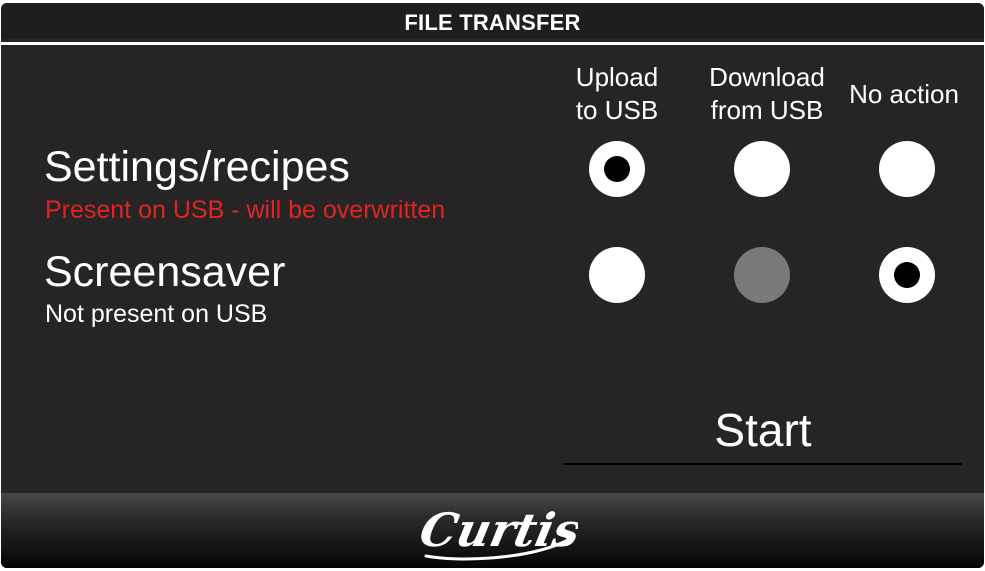 This screenshot has height=571, width=985. Describe the element at coordinates (617, 110) in the screenshot. I see `column-header-line2: to USB` at that location.